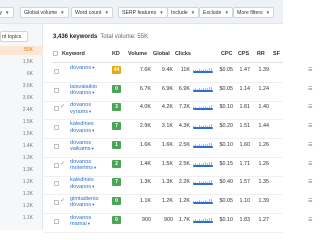  I want to click on volume-cell: 1.4K, so click(145, 163).